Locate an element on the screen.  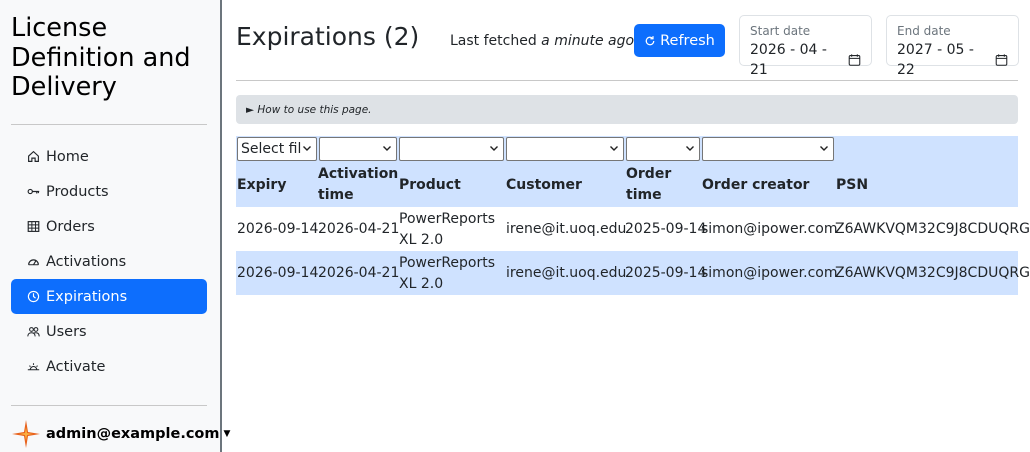
filter-select-value: Select fil is located at coordinates (271, 149).